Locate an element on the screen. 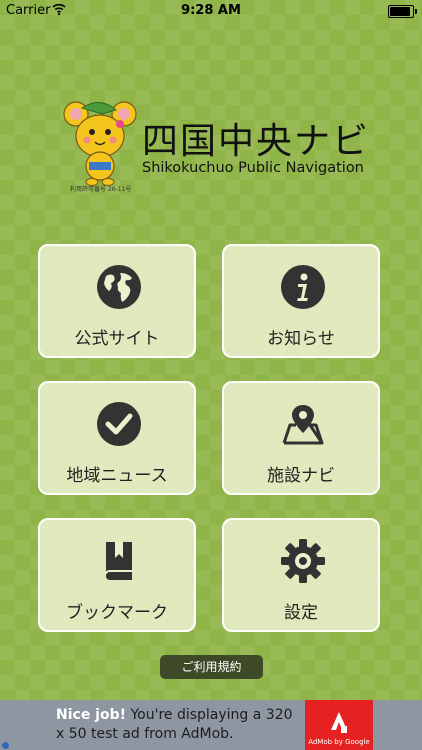 The image size is (422, 750). tile-label: ブックマーク is located at coordinates (117, 613).